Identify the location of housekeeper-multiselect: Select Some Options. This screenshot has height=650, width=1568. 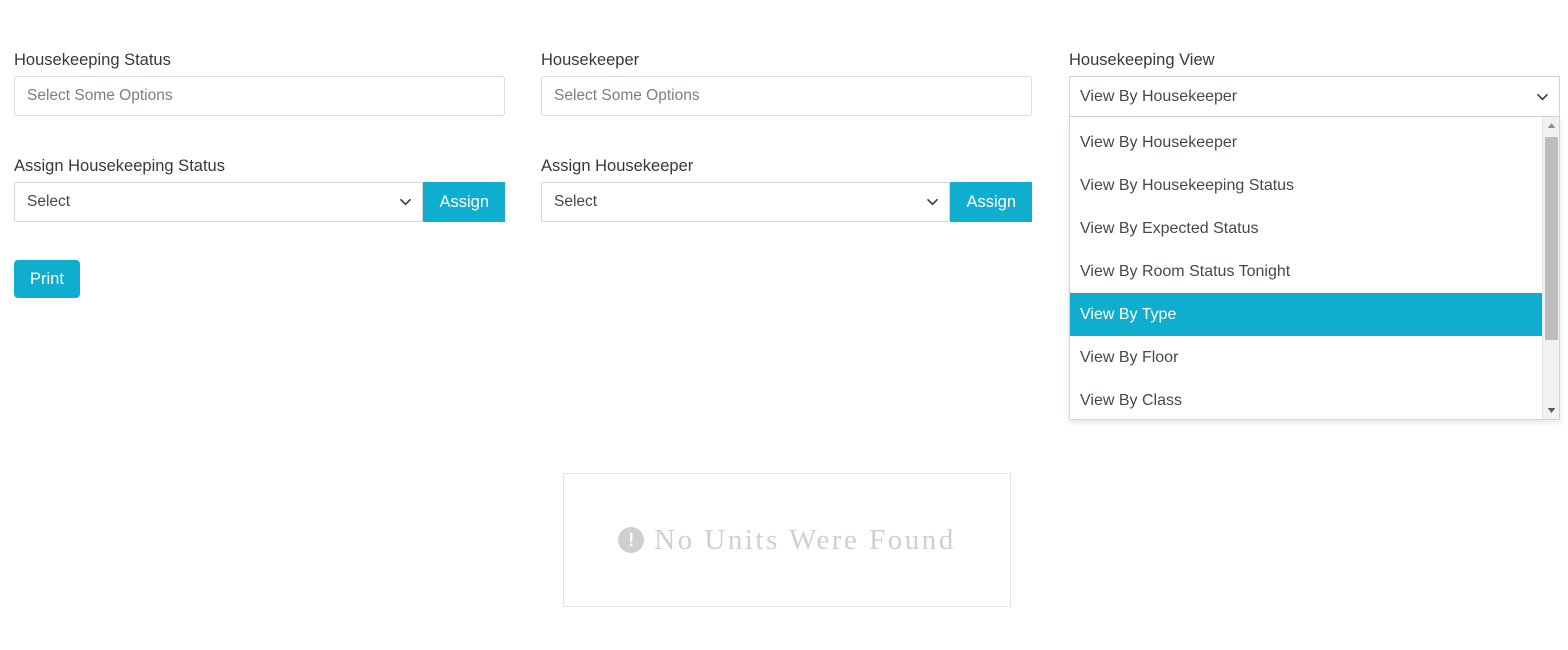
(786, 96).